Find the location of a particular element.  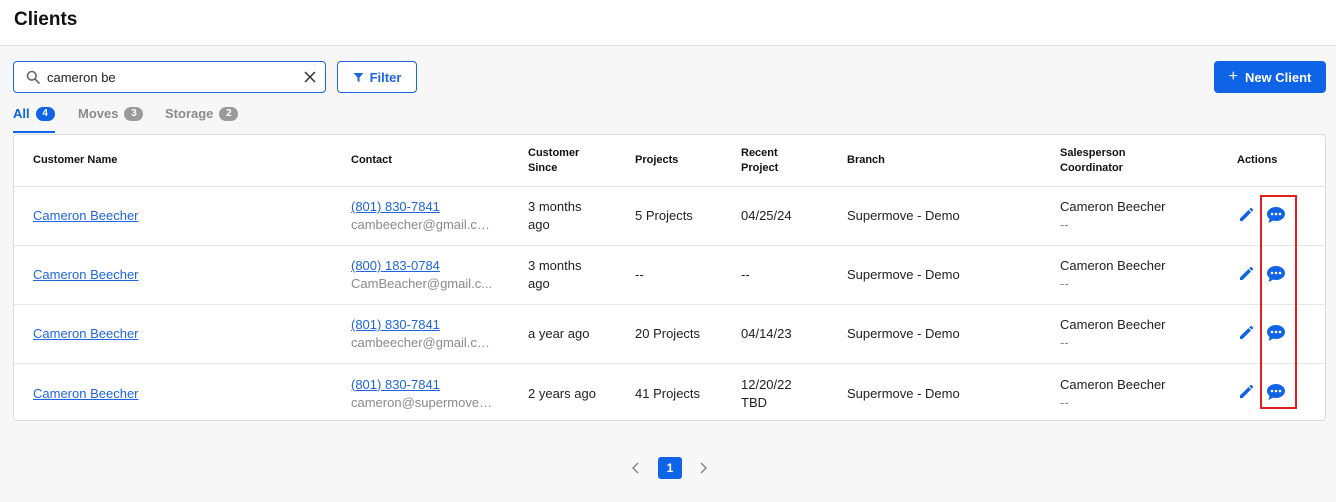

recent-project-cell: 04/25/24 is located at coordinates (766, 215).